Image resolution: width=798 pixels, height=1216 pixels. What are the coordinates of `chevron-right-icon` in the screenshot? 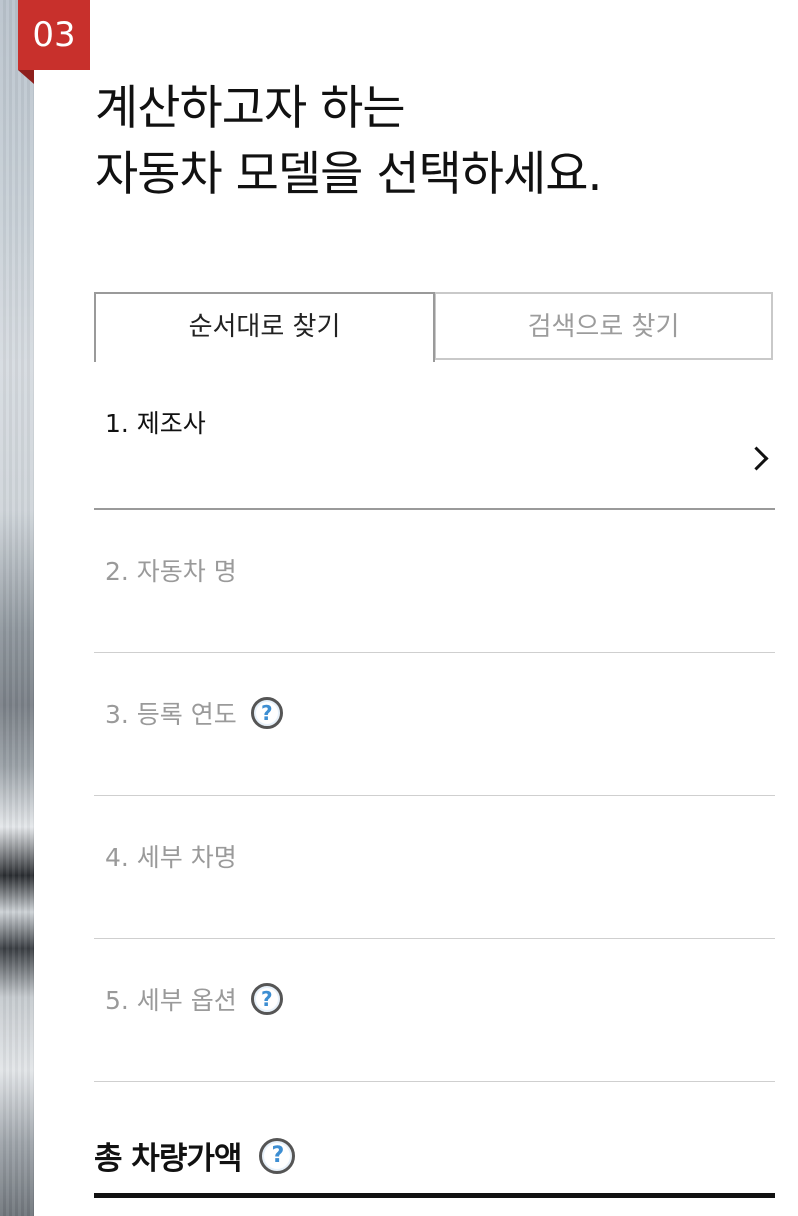 It's located at (756, 458).